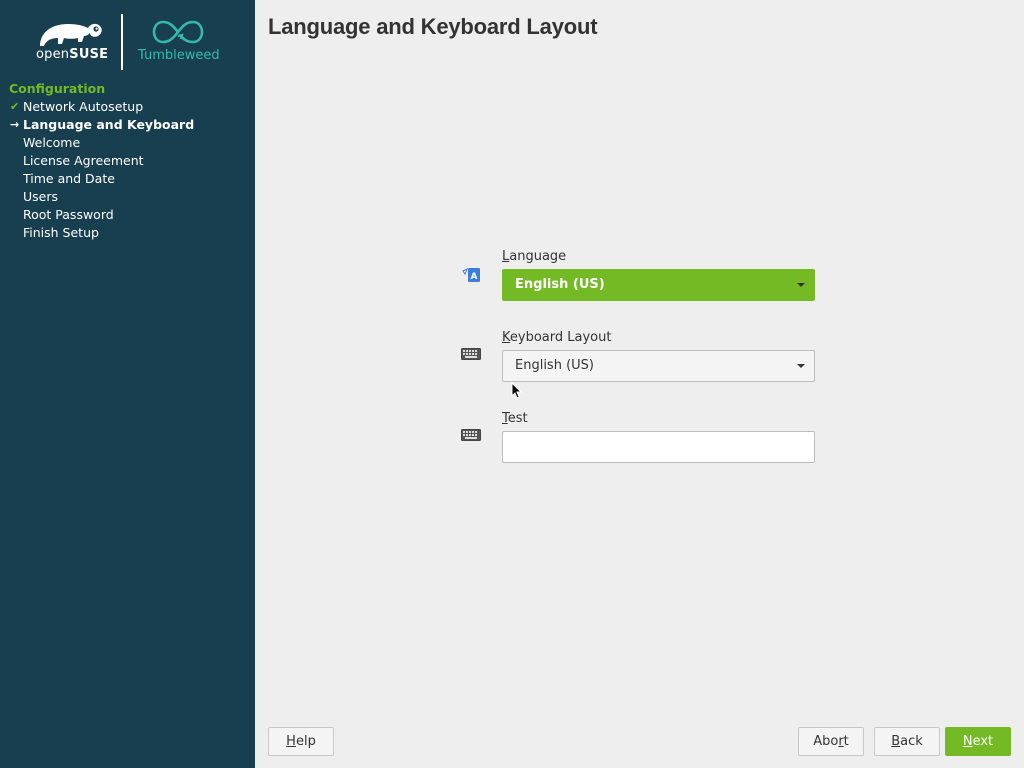 The width and height of the screenshot is (1024, 768). What do you see at coordinates (52, 142) in the screenshot?
I see `step-label: Welcome` at bounding box center [52, 142].